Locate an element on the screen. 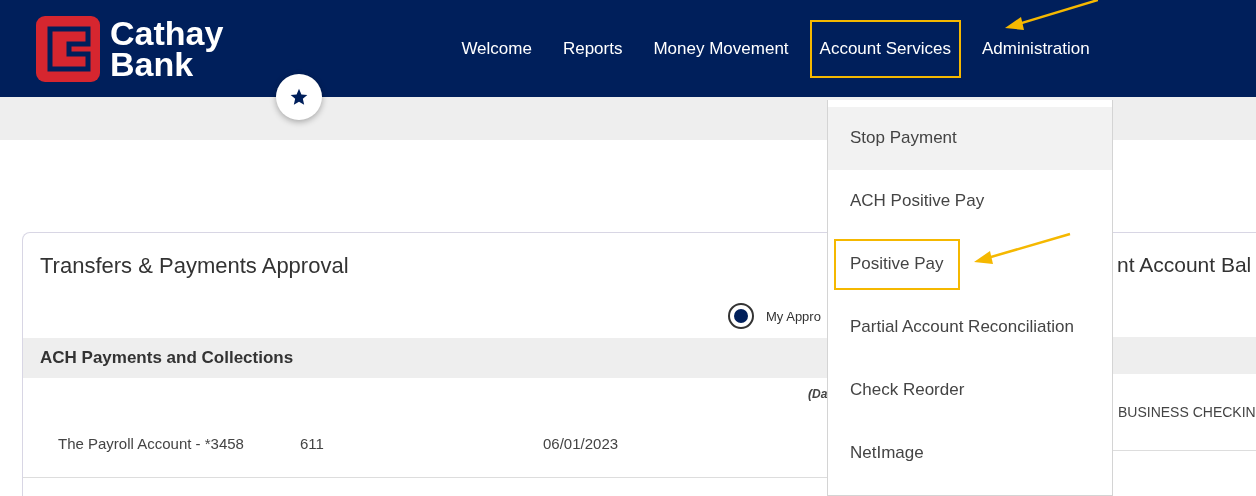 The image size is (1256, 496). nav-item: Administration is located at coordinates (1035, 48).